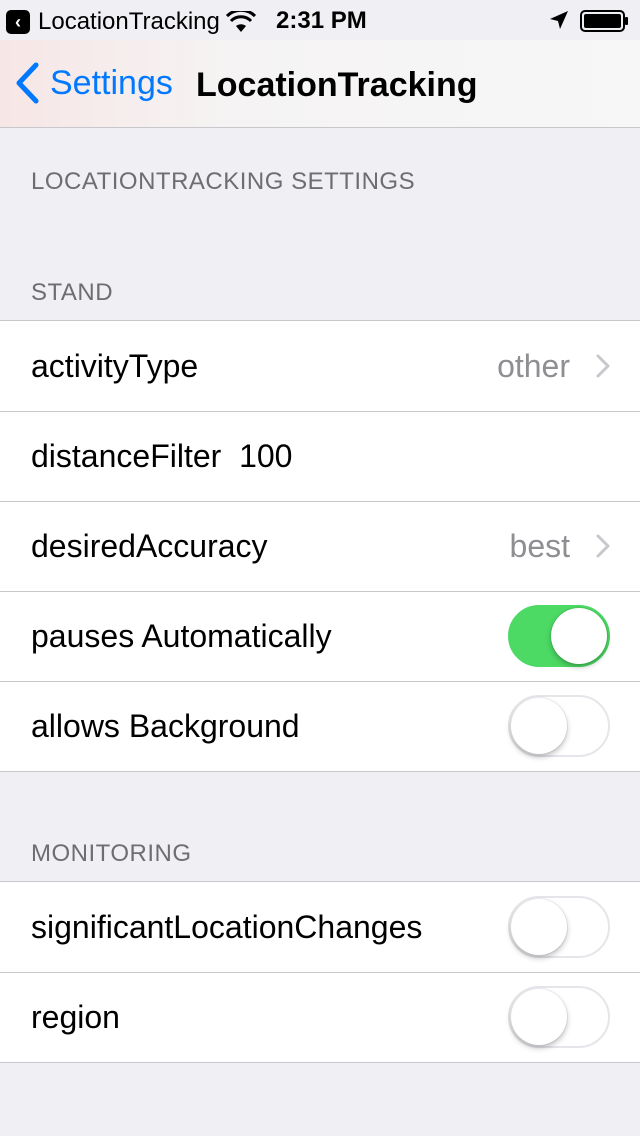 Image resolution: width=640 pixels, height=1136 pixels. I want to click on row-label: allows Background, so click(165, 725).